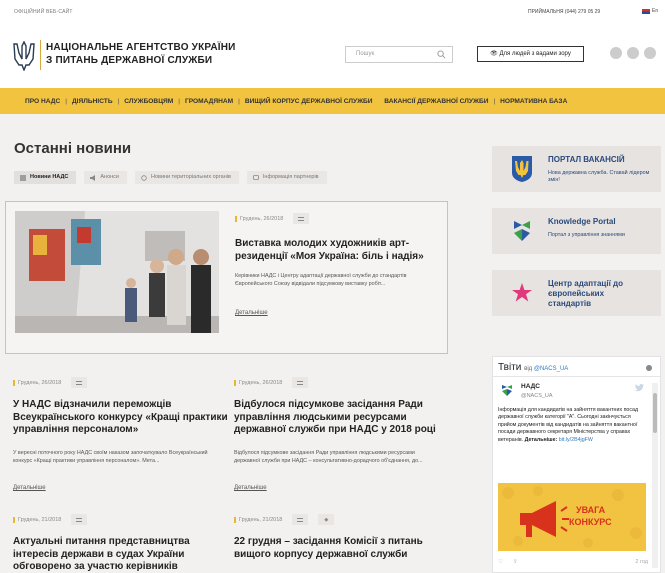  Describe the element at coordinates (40, 55) in the screenshot. I see `logo-divider` at that location.